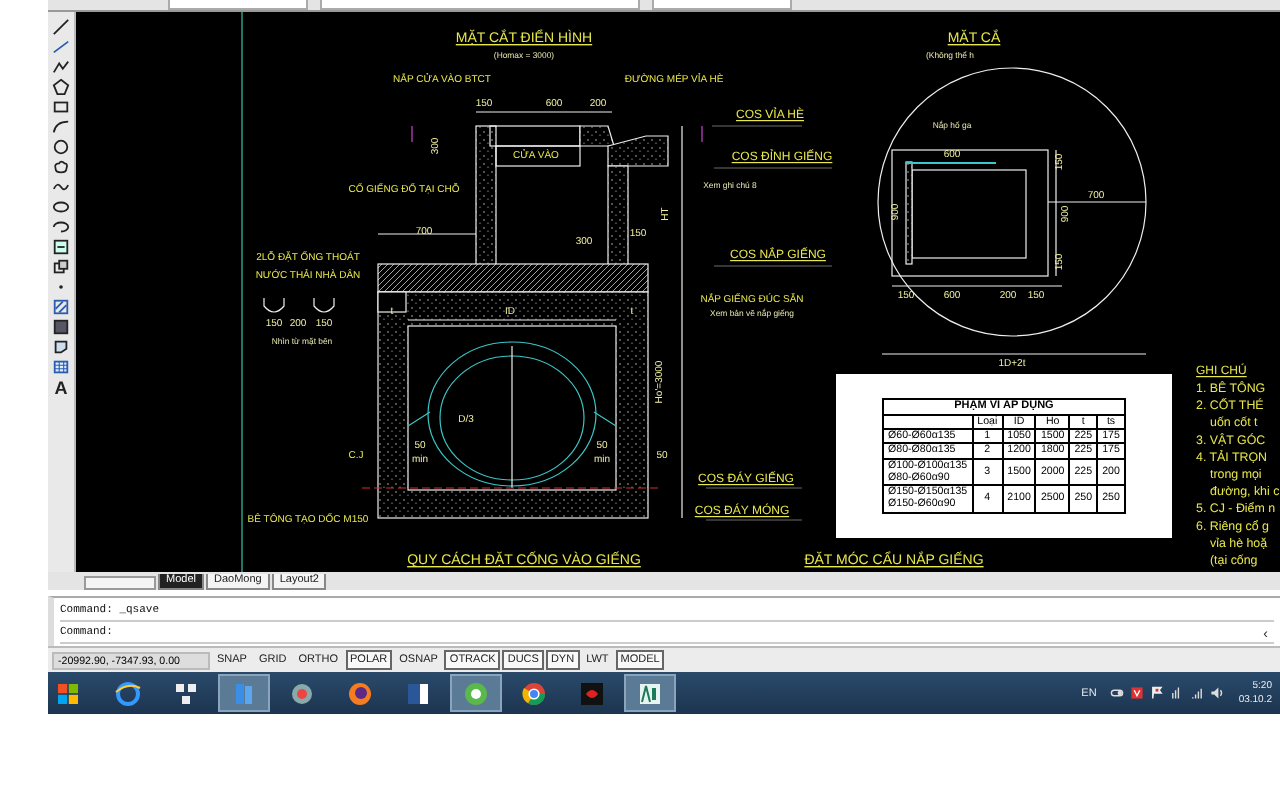 The image size is (1280, 800). What do you see at coordinates (60, 367) in the screenshot?
I see `table-icon` at bounding box center [60, 367].